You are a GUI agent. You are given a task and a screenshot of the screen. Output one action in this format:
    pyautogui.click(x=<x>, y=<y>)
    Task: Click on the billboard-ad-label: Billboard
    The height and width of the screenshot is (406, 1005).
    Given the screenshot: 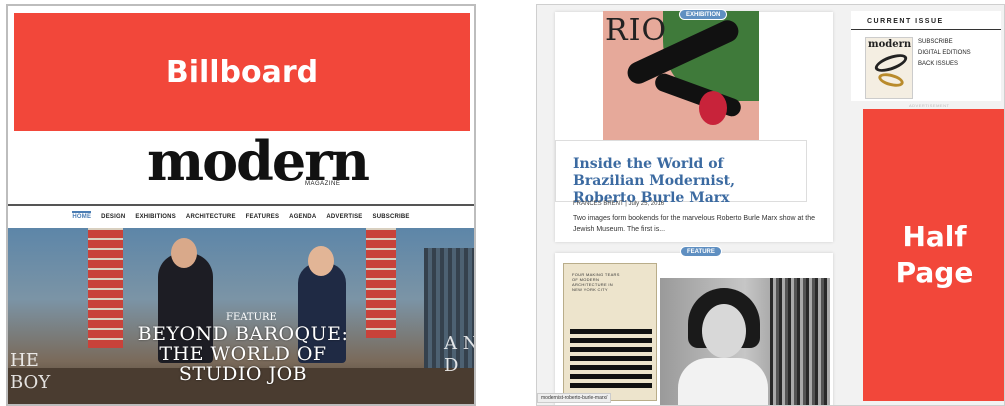 What is the action you would take?
    pyautogui.click(x=242, y=72)
    